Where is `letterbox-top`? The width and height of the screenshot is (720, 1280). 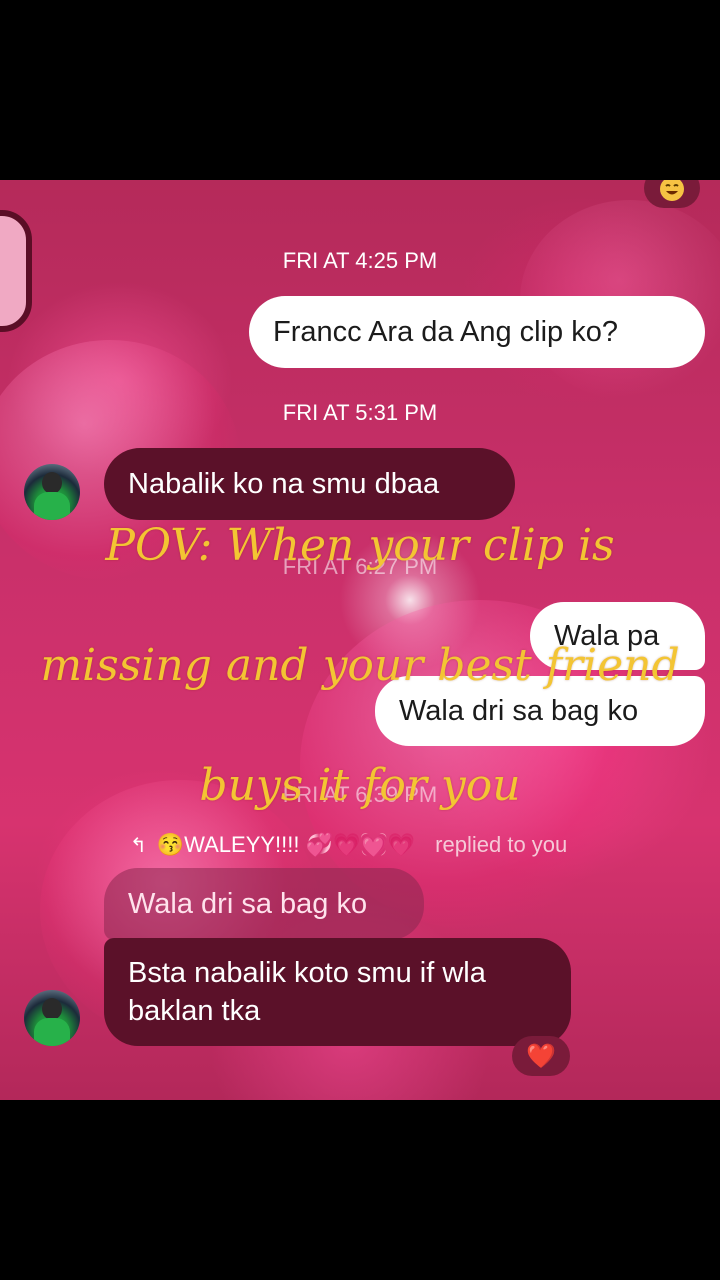
letterbox-top is located at coordinates (360, 90).